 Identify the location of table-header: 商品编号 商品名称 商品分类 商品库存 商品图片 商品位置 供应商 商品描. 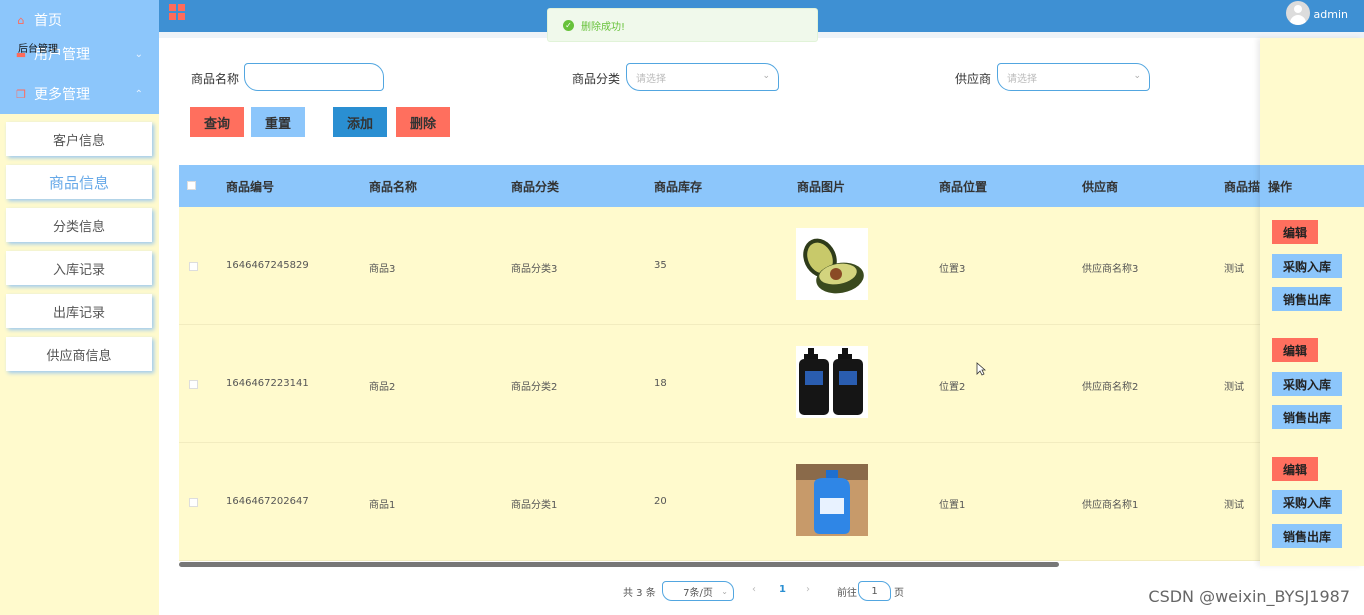
(764, 186).